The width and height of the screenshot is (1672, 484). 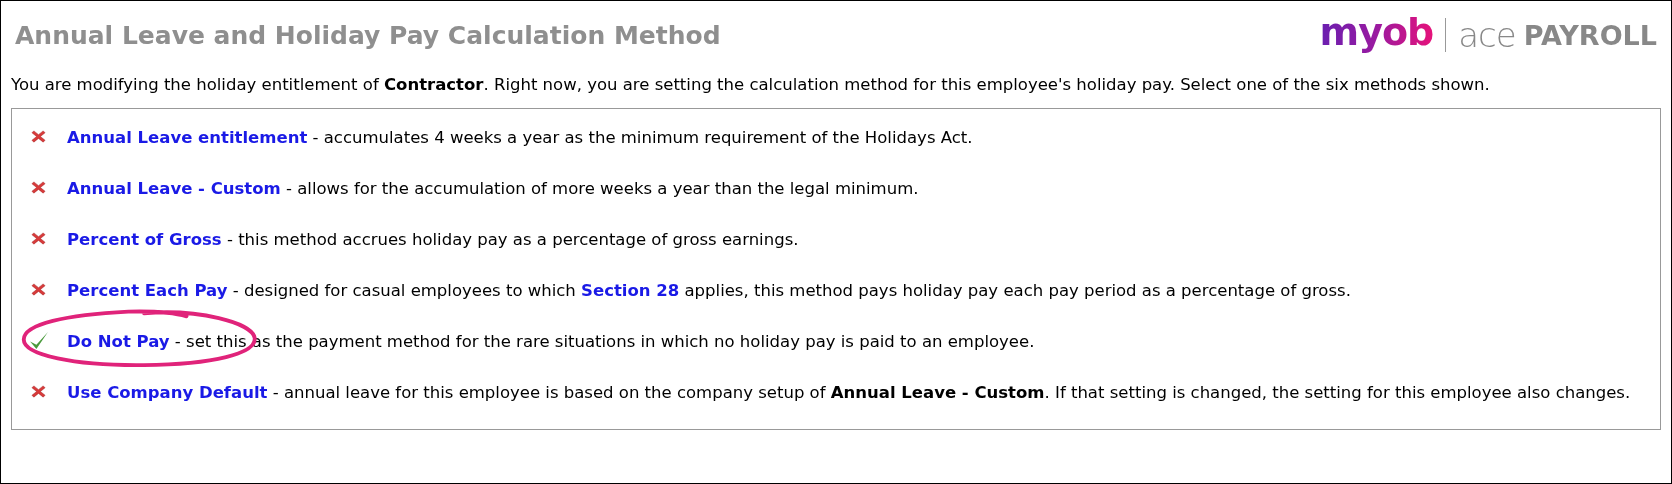 I want to click on method-link: Do Not Pay, so click(x=118, y=341).